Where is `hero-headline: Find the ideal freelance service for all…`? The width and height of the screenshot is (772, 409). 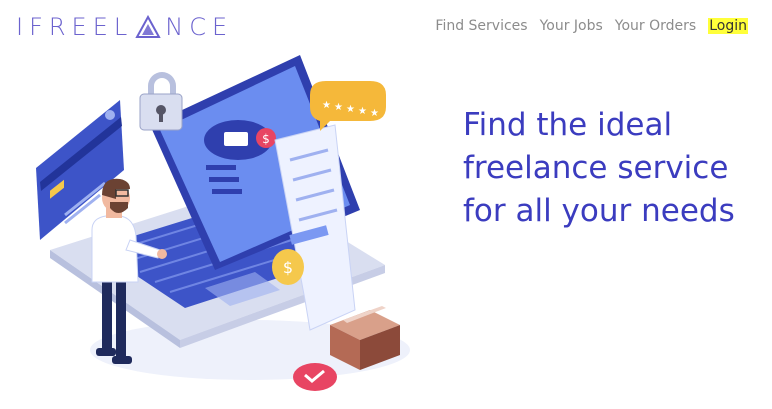 hero-headline: Find the ideal freelance service for all… is located at coordinates (599, 168).